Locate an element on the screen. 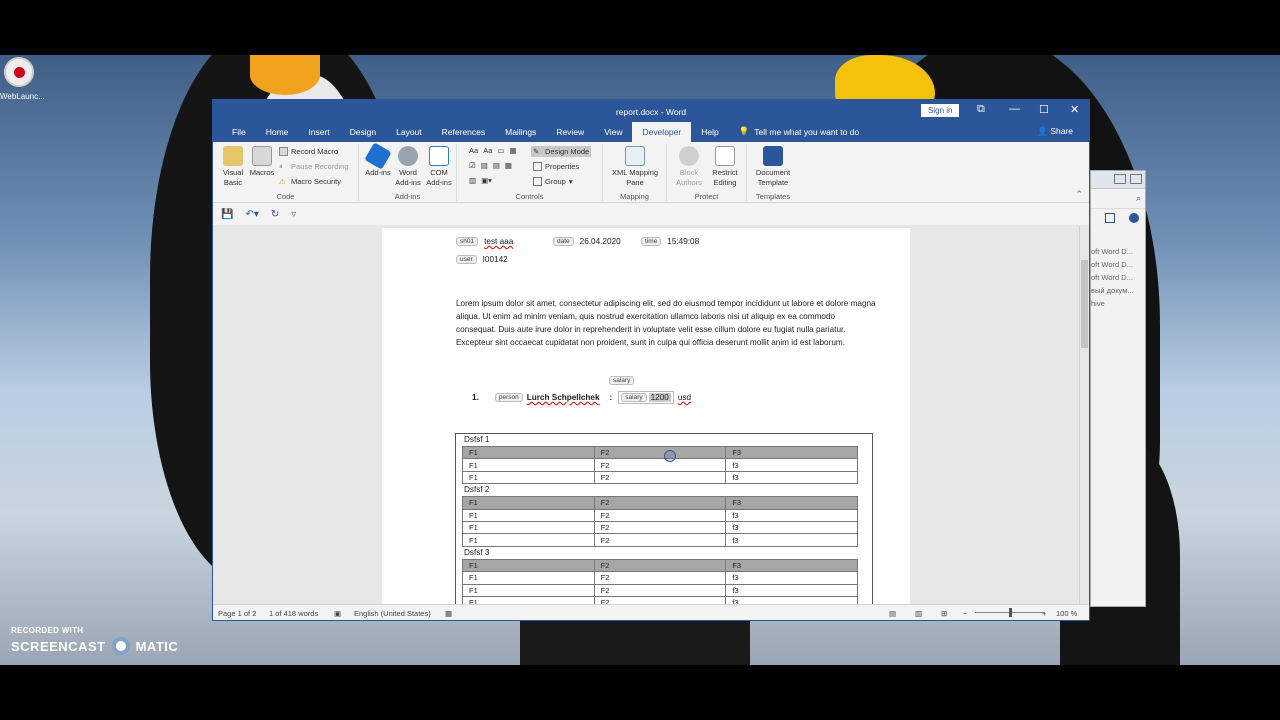 This screenshot has height=720, width=1280. person-value: Lurch Schpellchek is located at coordinates (563, 397).